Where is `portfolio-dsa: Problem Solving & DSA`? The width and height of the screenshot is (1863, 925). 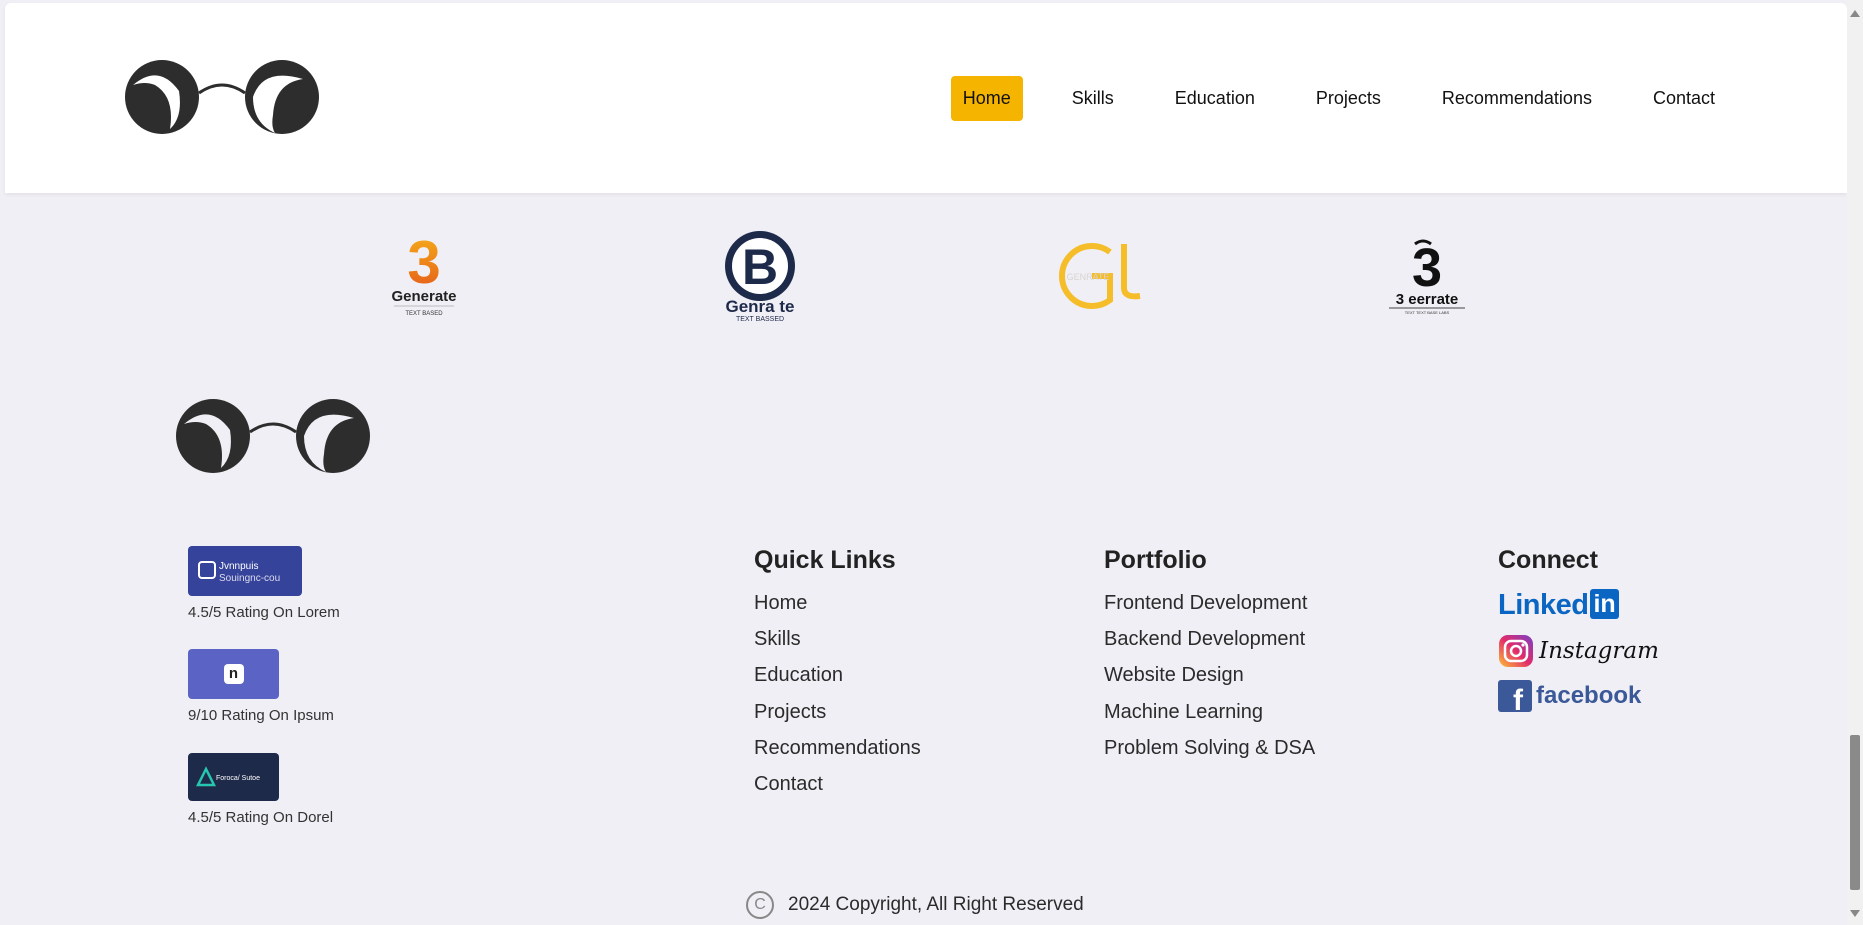
portfolio-dsa: Problem Solving & DSA is located at coordinates (1209, 748).